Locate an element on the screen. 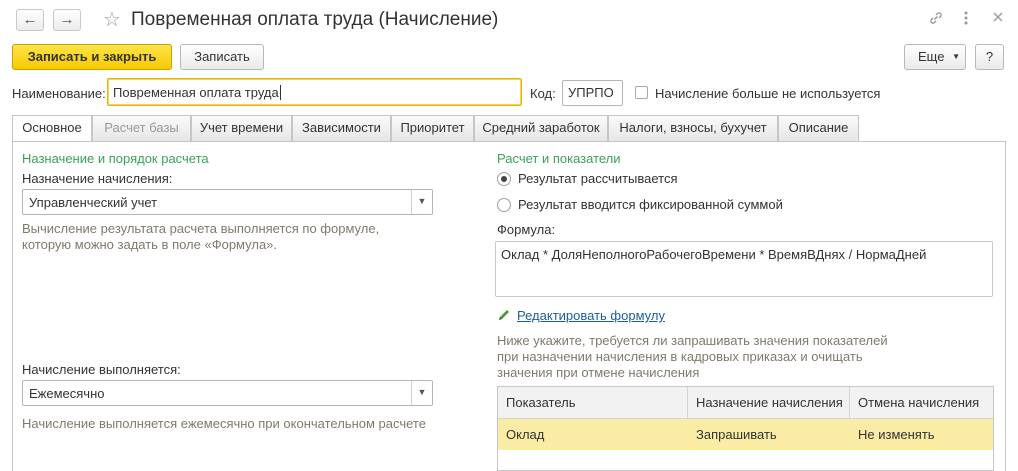  calc-group-title: Расчет и показатели is located at coordinates (559, 158).